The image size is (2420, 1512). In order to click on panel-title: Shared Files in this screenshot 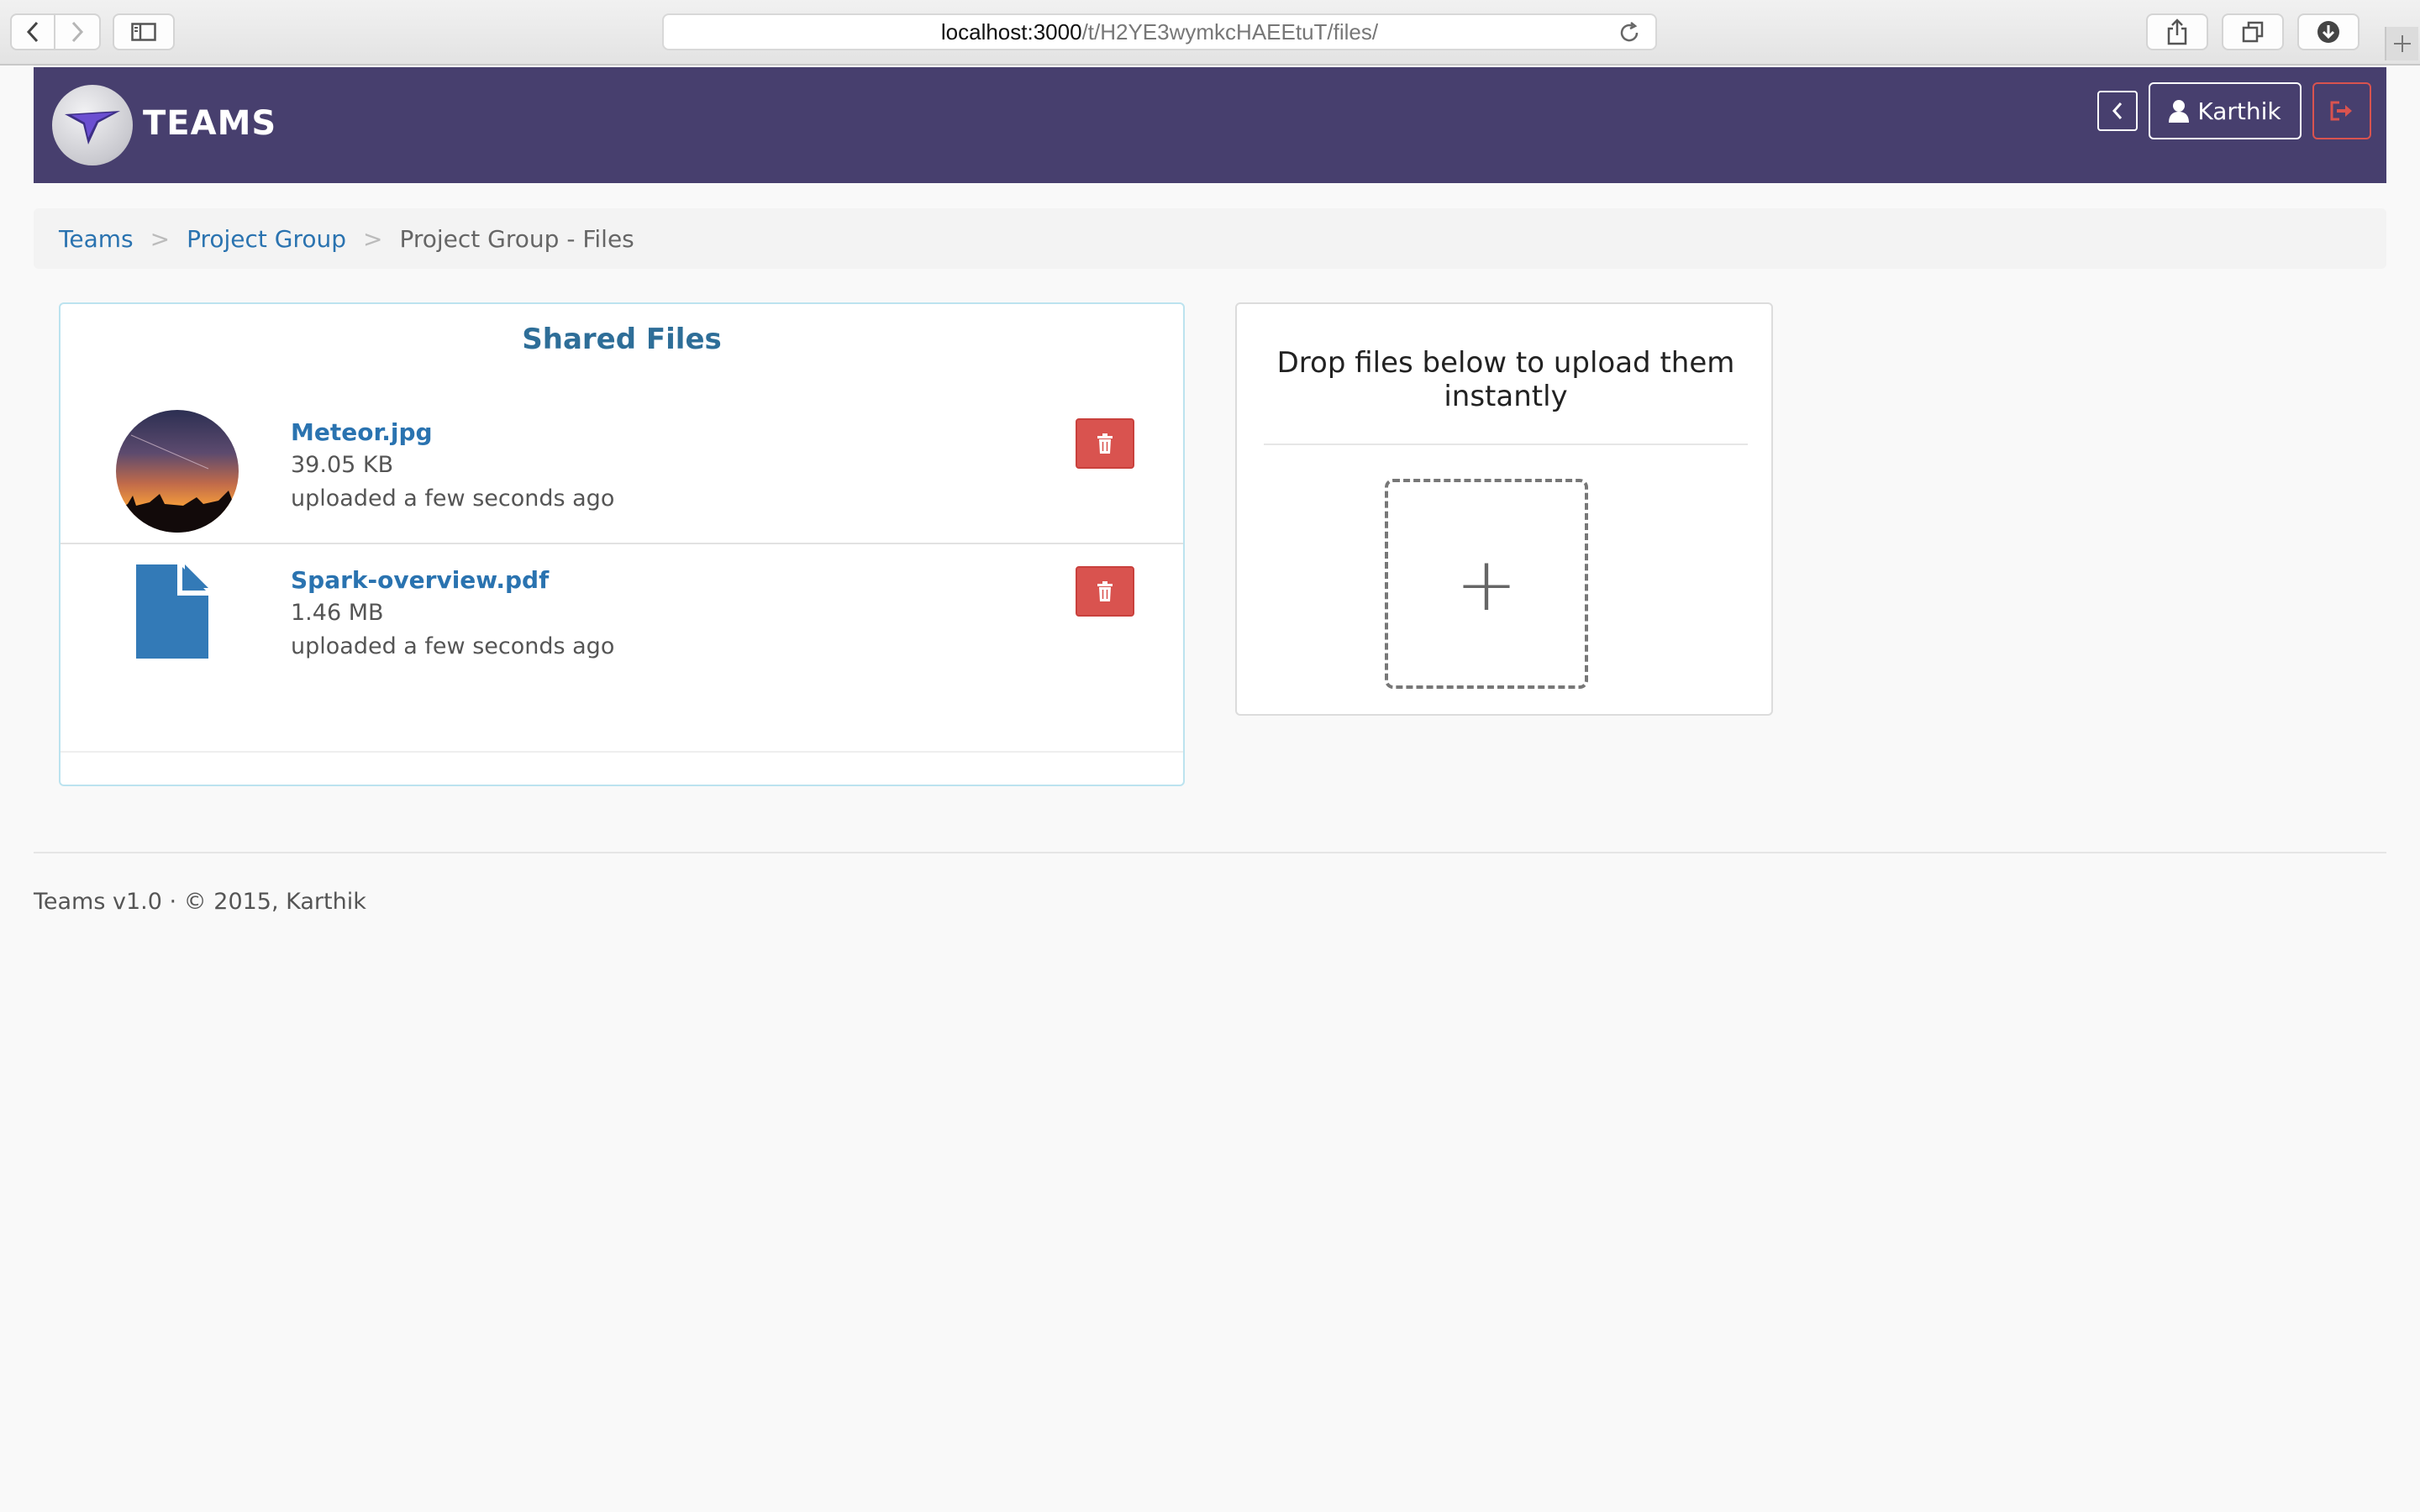, I will do `click(622, 339)`.